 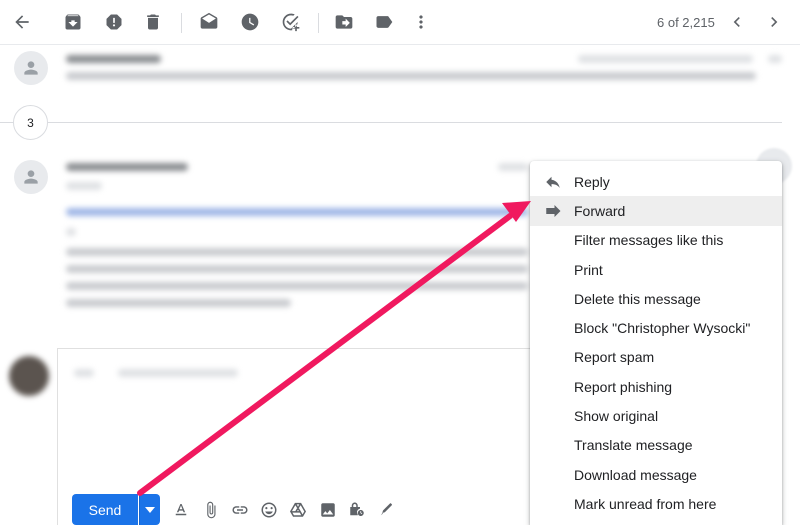 I want to click on back-arrow-icon, so click(x=22, y=22).